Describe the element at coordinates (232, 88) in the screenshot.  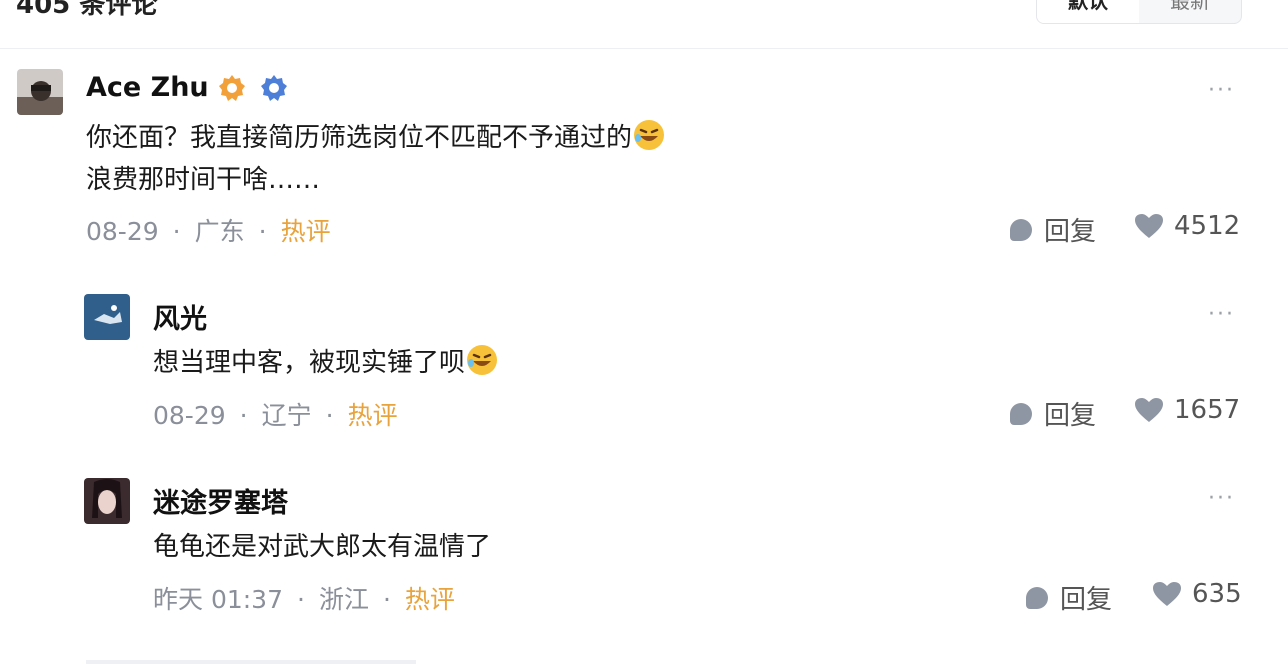
I see `badge-orange-icon` at that location.